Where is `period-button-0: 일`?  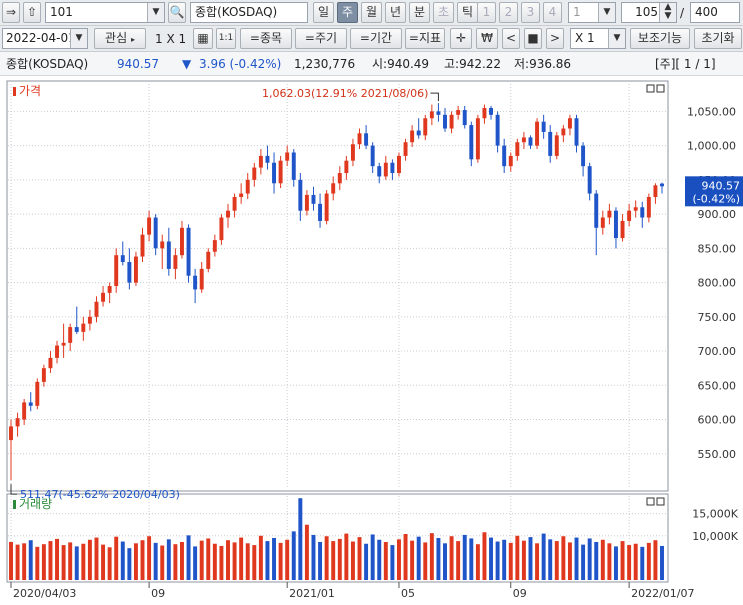
period-button-0: 일 is located at coordinates (323, 12).